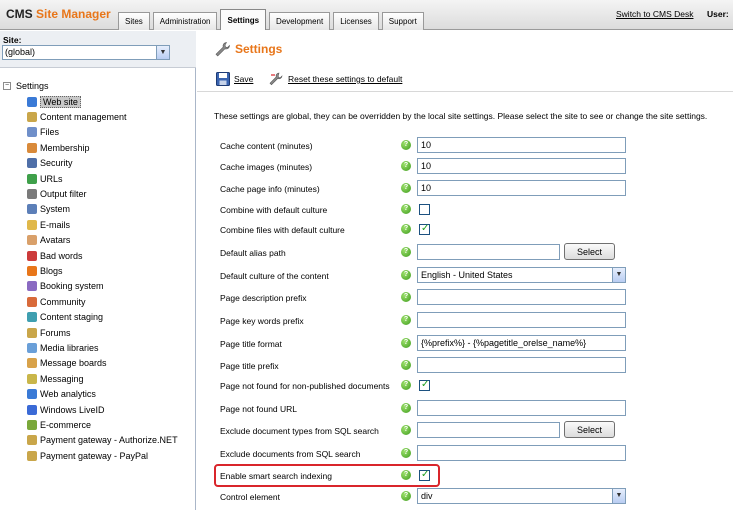 The height and width of the screenshot is (510, 733). I want to click on tree-root-settings: − Settings, so click(26, 85).